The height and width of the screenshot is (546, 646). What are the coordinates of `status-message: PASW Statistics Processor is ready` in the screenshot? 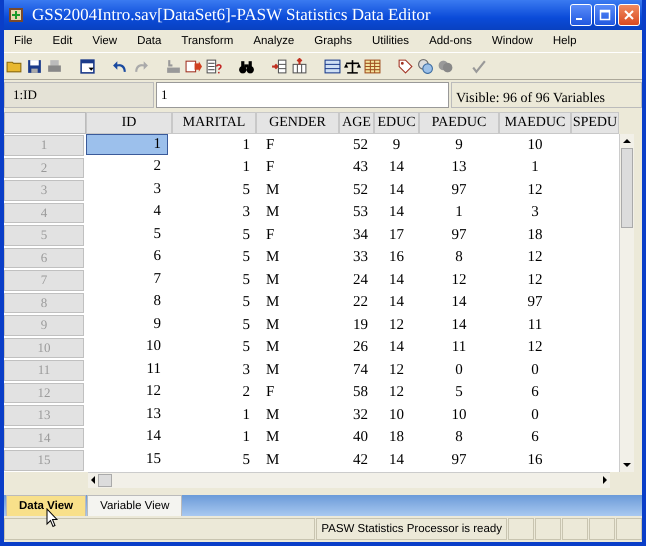 It's located at (411, 529).